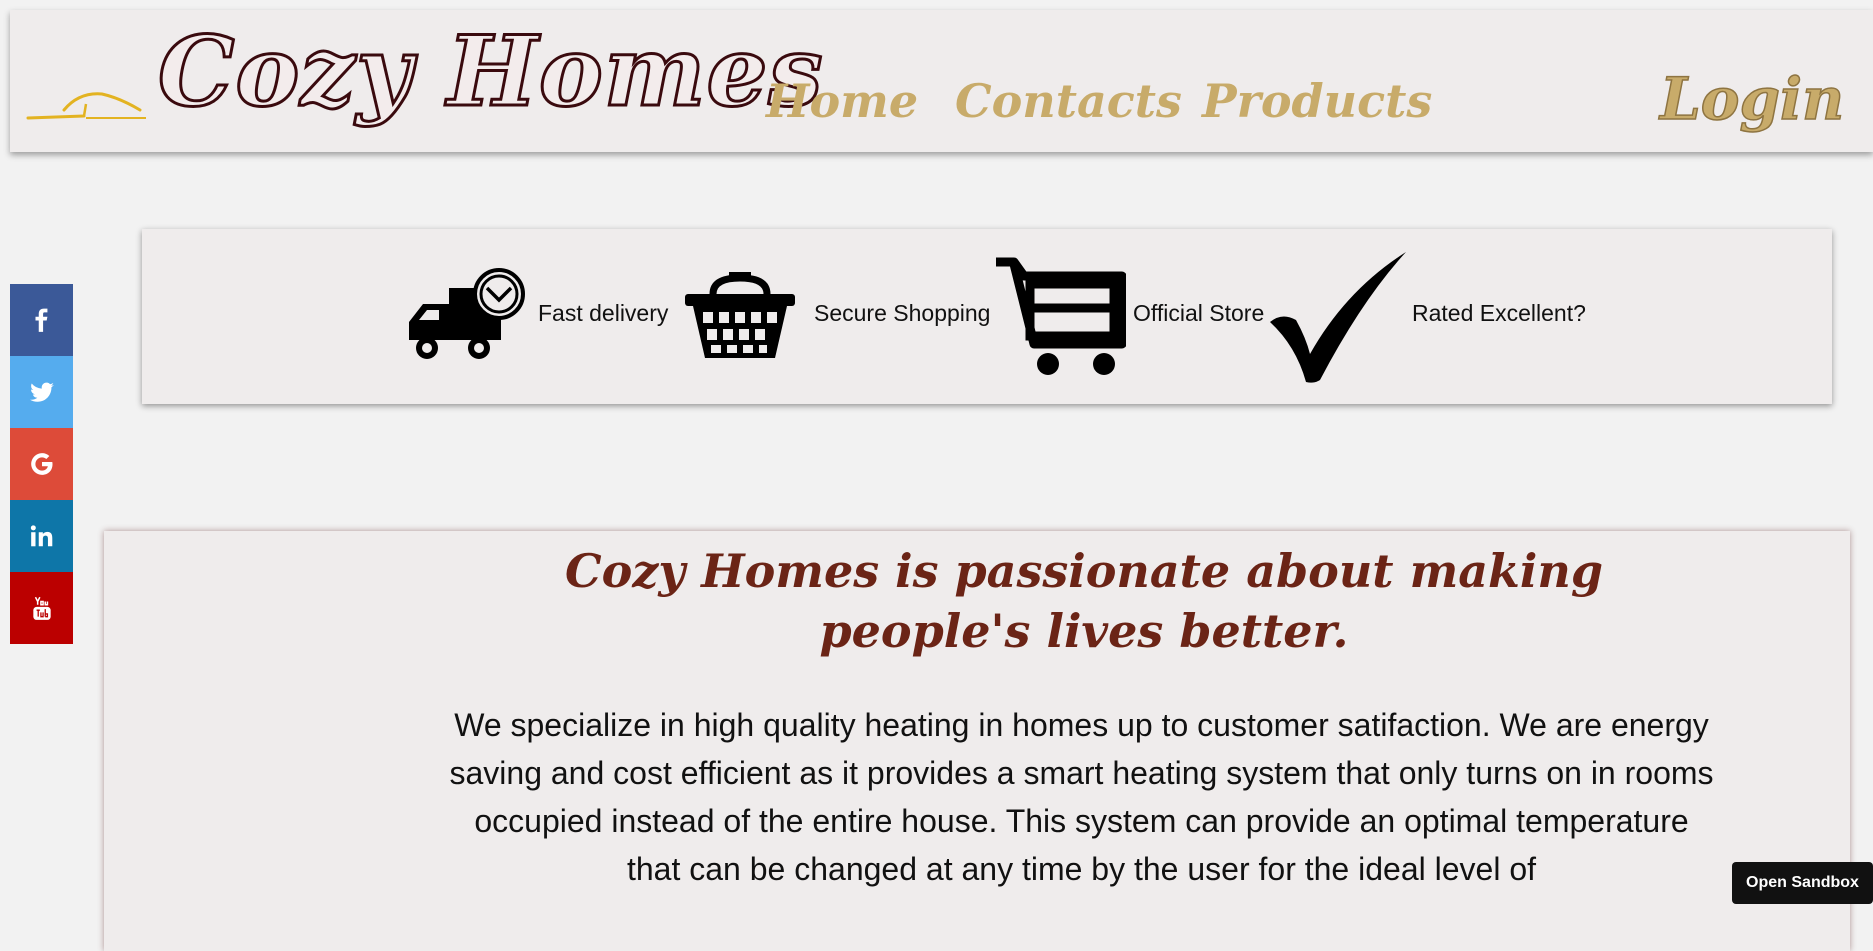 Image resolution: width=1873 pixels, height=951 pixels. Describe the element at coordinates (1317, 101) in the screenshot. I see `nav-products-link: Products` at that location.